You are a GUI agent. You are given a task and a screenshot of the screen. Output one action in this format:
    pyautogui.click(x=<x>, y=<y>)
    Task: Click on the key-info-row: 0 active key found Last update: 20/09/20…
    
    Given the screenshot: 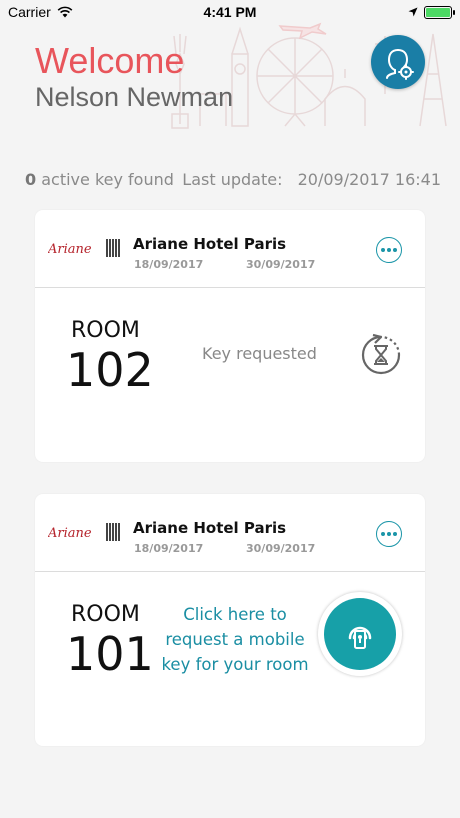 What is the action you would take?
    pyautogui.click(x=235, y=180)
    